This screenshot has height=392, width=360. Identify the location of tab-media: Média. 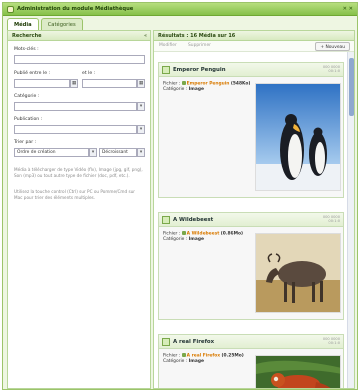
(23, 24).